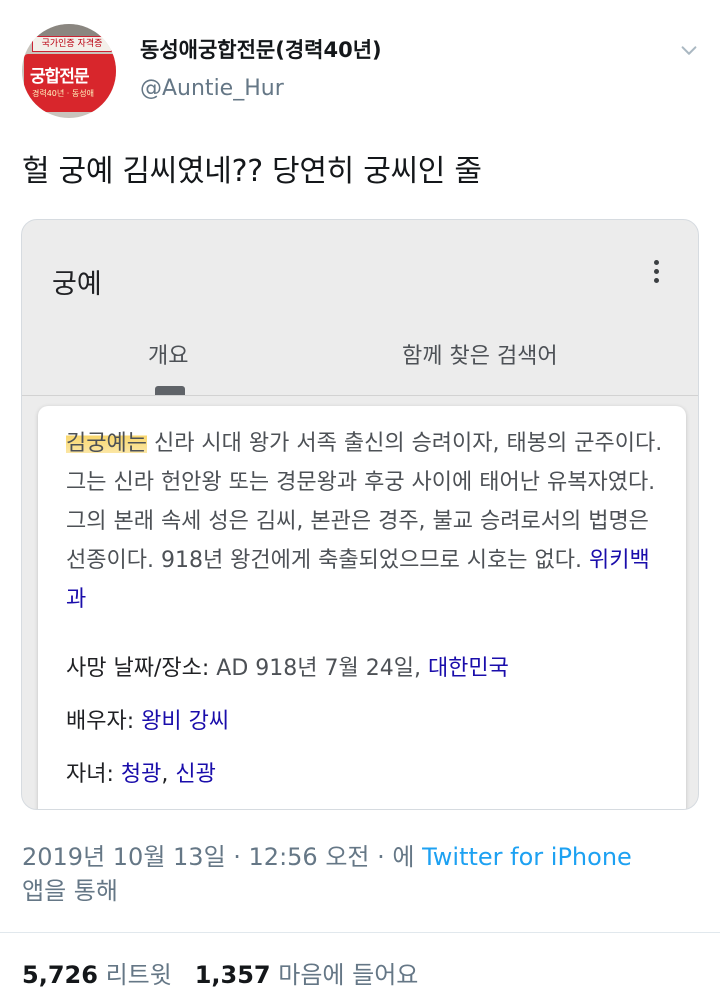 The width and height of the screenshot is (720, 1007). I want to click on tweet-text: 헐 궁예 김씨였네?? 당연히 궁씨인 줄, so click(252, 171).